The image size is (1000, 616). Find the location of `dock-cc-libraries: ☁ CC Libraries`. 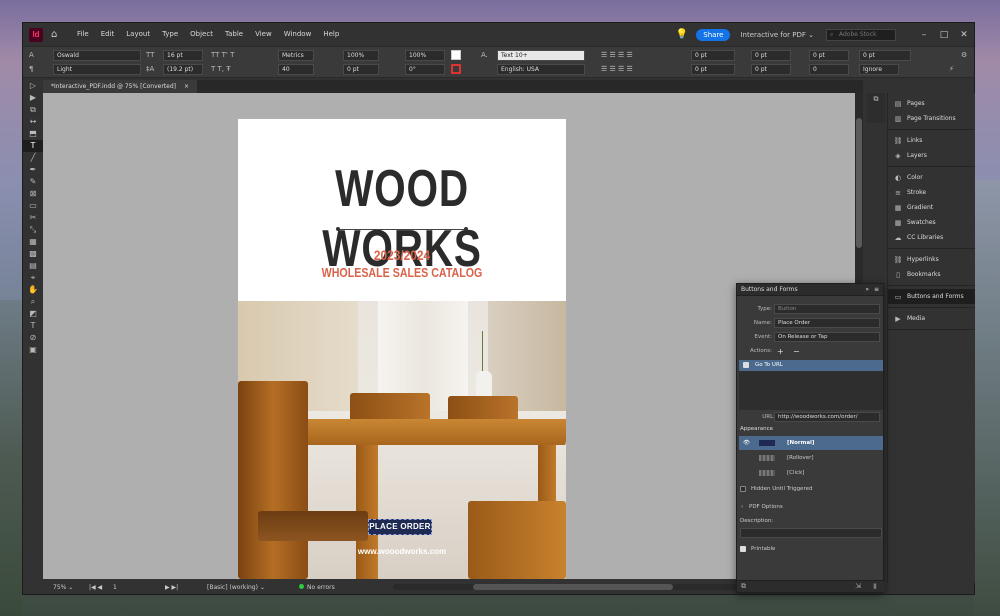

dock-cc-libraries: ☁ CC Libraries is located at coordinates (931, 237).